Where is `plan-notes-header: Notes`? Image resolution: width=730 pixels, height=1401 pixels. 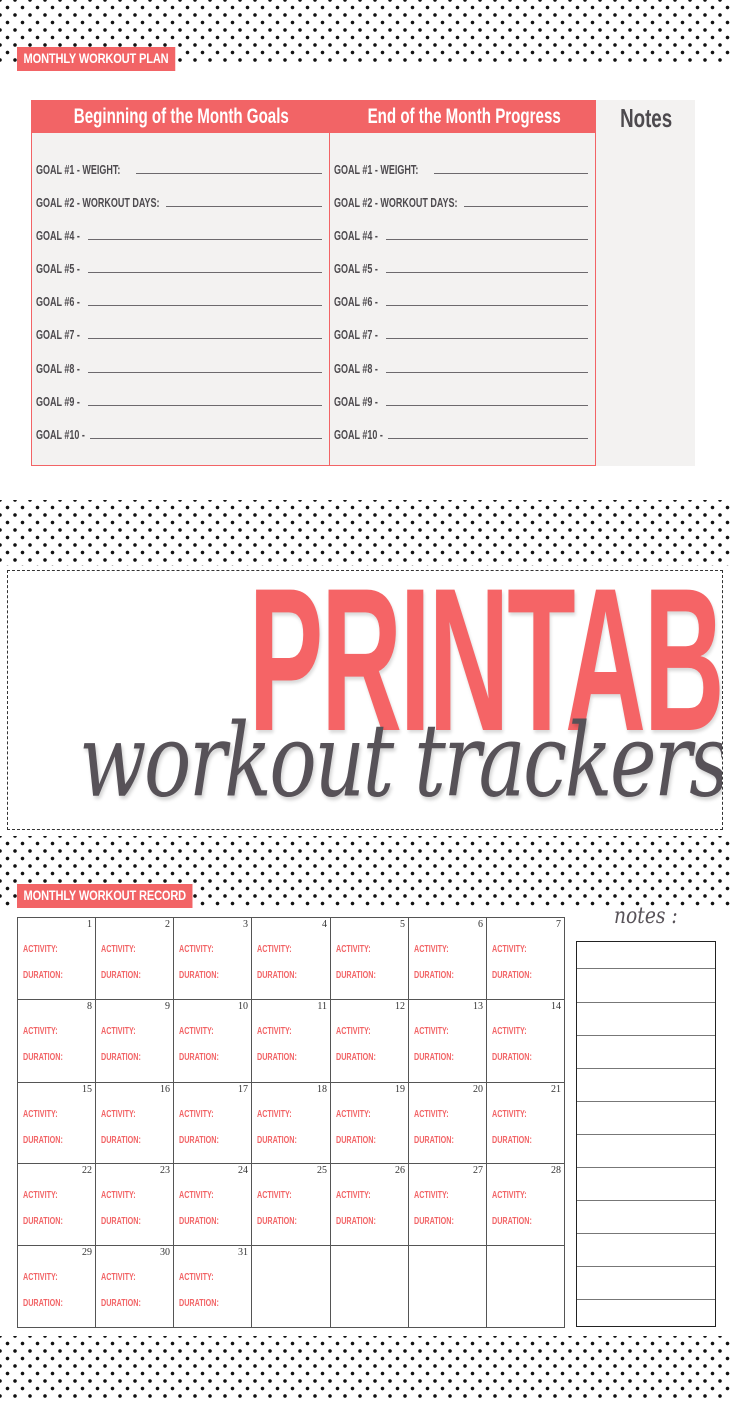
plan-notes-header: Notes is located at coordinates (646, 118).